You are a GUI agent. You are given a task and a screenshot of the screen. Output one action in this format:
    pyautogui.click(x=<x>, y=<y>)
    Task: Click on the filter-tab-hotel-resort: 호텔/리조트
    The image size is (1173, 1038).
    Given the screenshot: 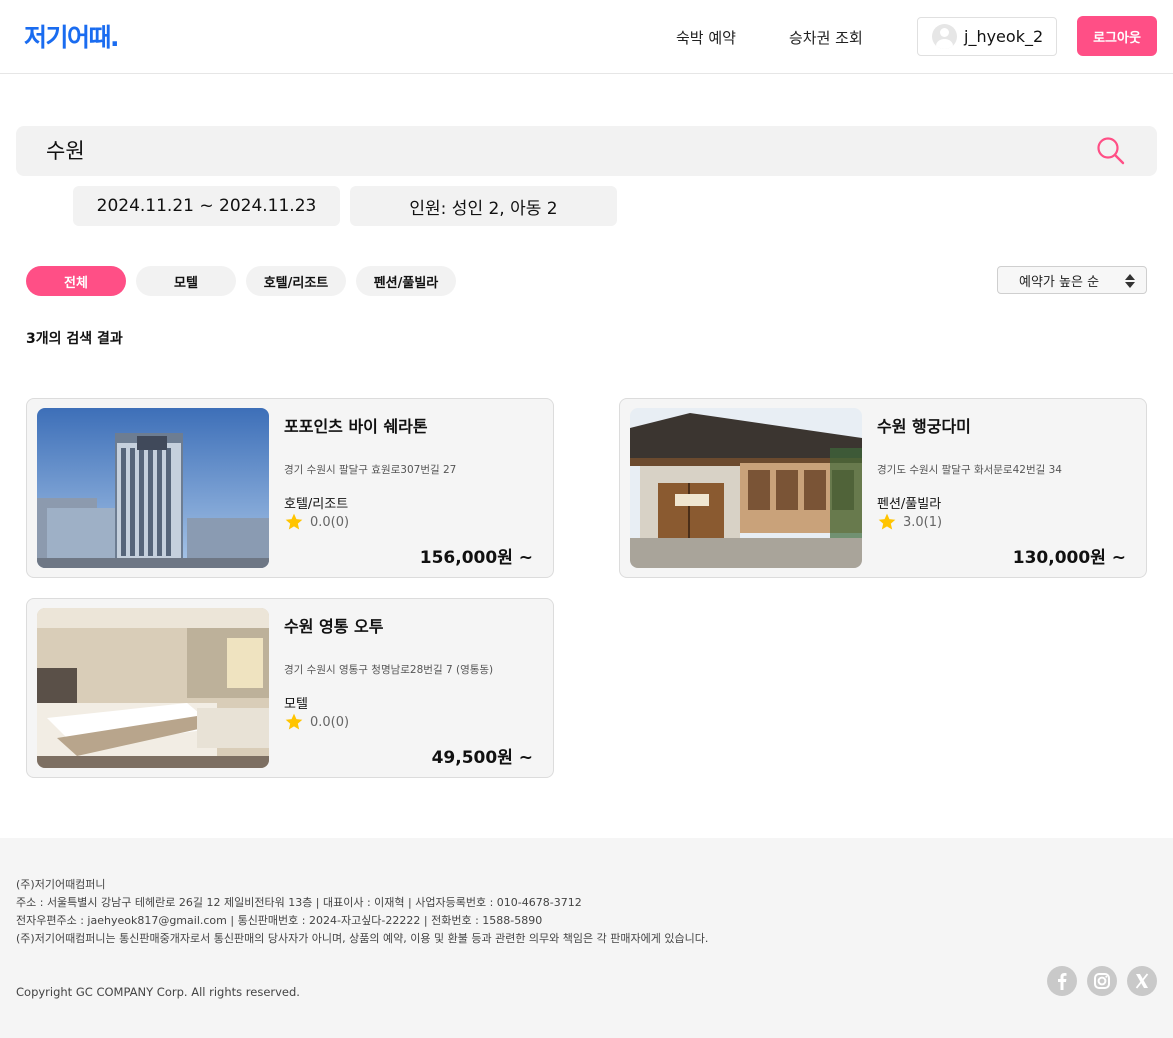 What is the action you would take?
    pyautogui.click(x=296, y=281)
    